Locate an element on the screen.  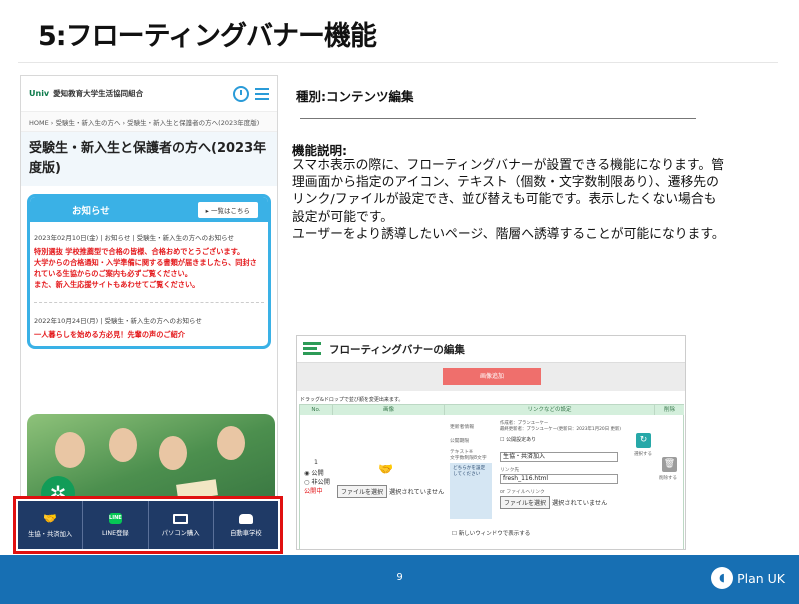
banner-text-input: 生協・共済加入 is located at coordinates (559, 457).